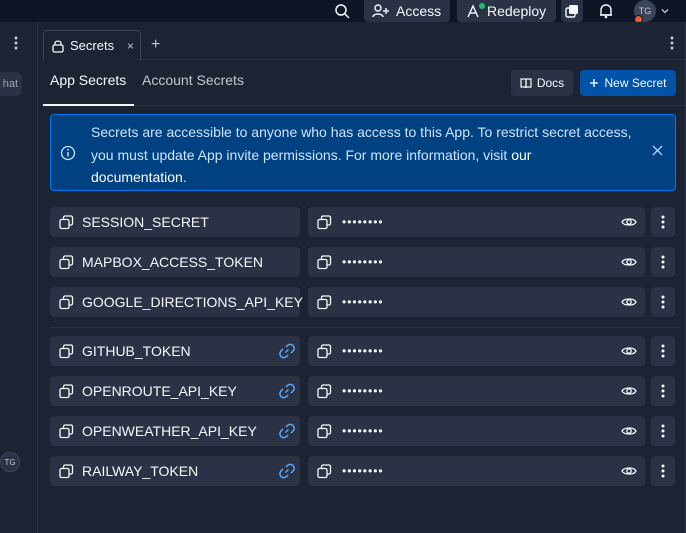  What do you see at coordinates (542, 83) in the screenshot?
I see `docs-button: Docs` at bounding box center [542, 83].